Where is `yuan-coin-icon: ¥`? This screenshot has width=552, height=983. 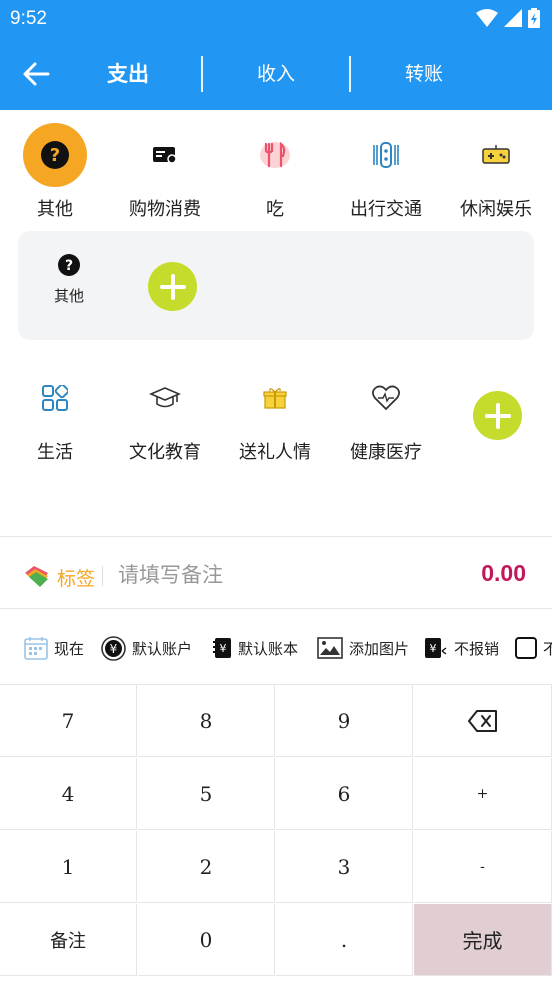
yuan-coin-icon: ¥ is located at coordinates (113, 648).